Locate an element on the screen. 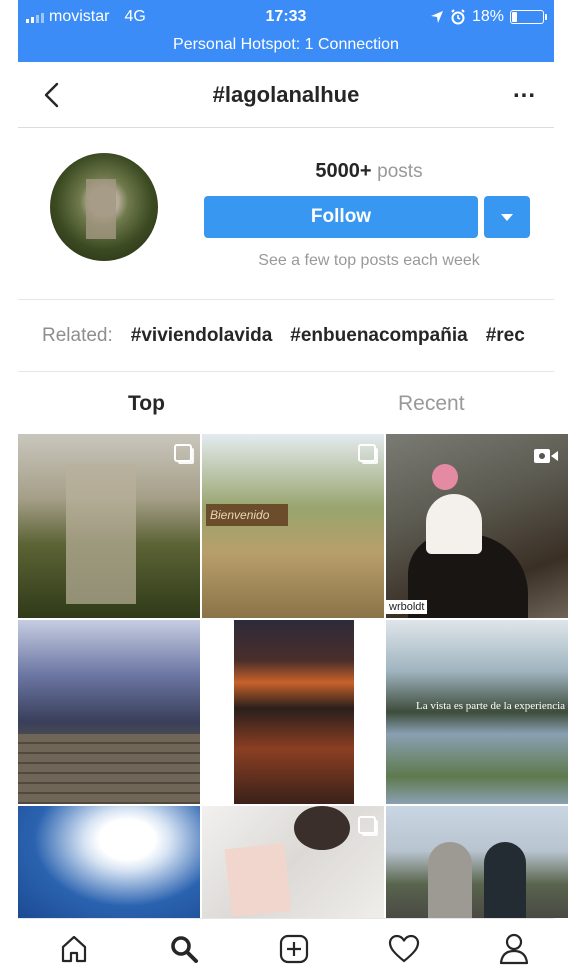 This screenshot has height=977, width=568. nav-add-post is located at coordinates (294, 949).